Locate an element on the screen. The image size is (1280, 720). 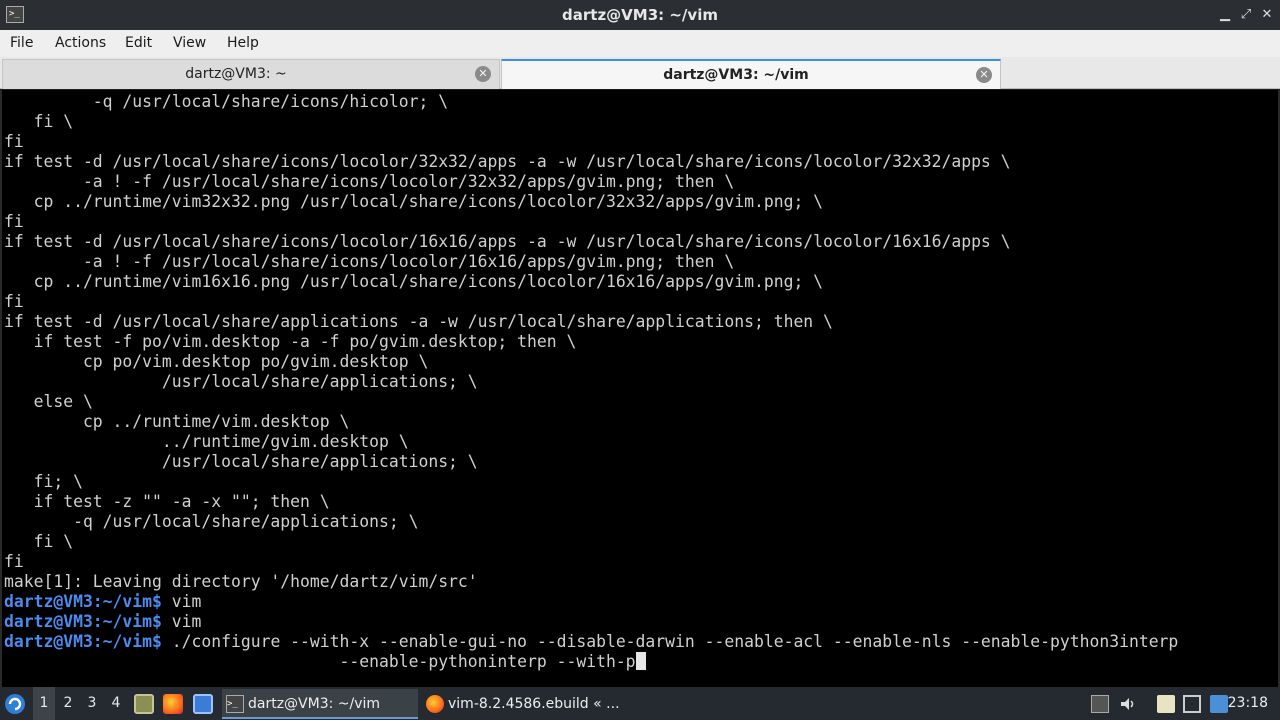
menu-help: Help is located at coordinates (243, 43).